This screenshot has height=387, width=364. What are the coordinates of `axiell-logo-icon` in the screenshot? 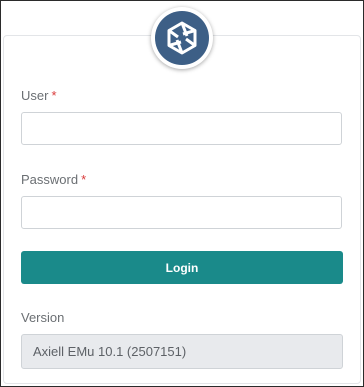 It's located at (182, 38).